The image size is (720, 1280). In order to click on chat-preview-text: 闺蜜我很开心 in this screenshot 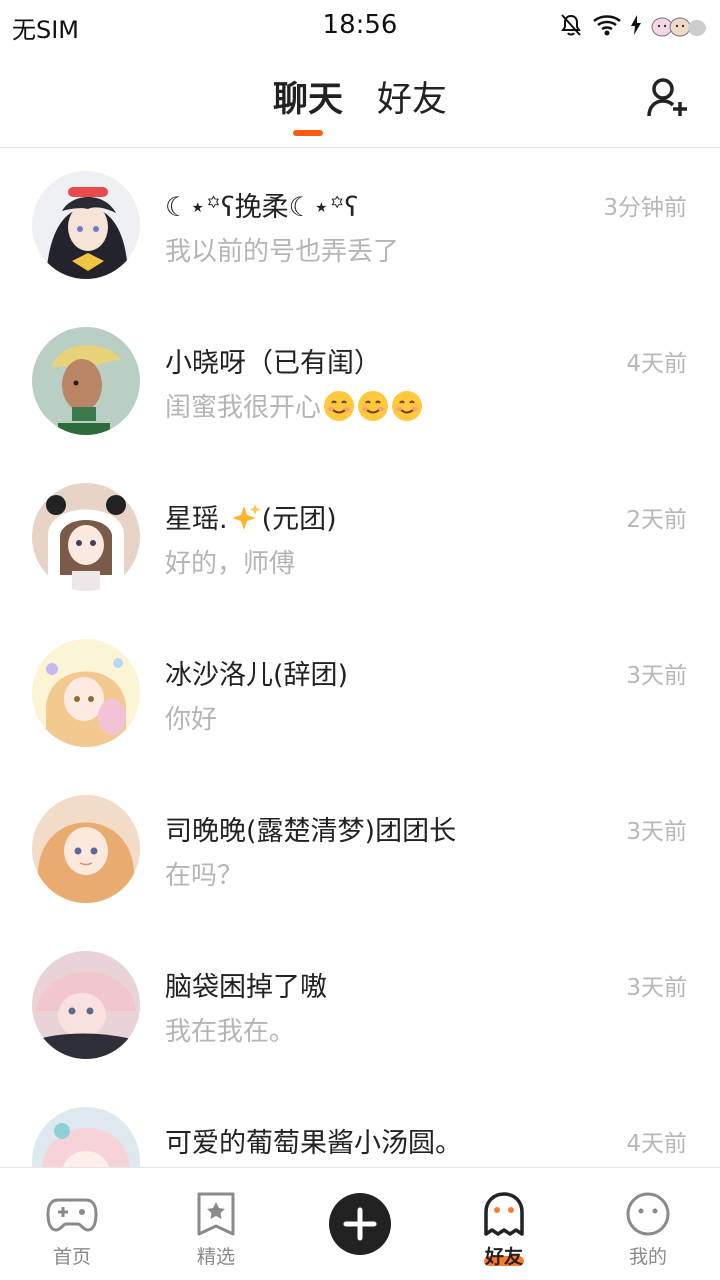, I will do `click(243, 408)`.